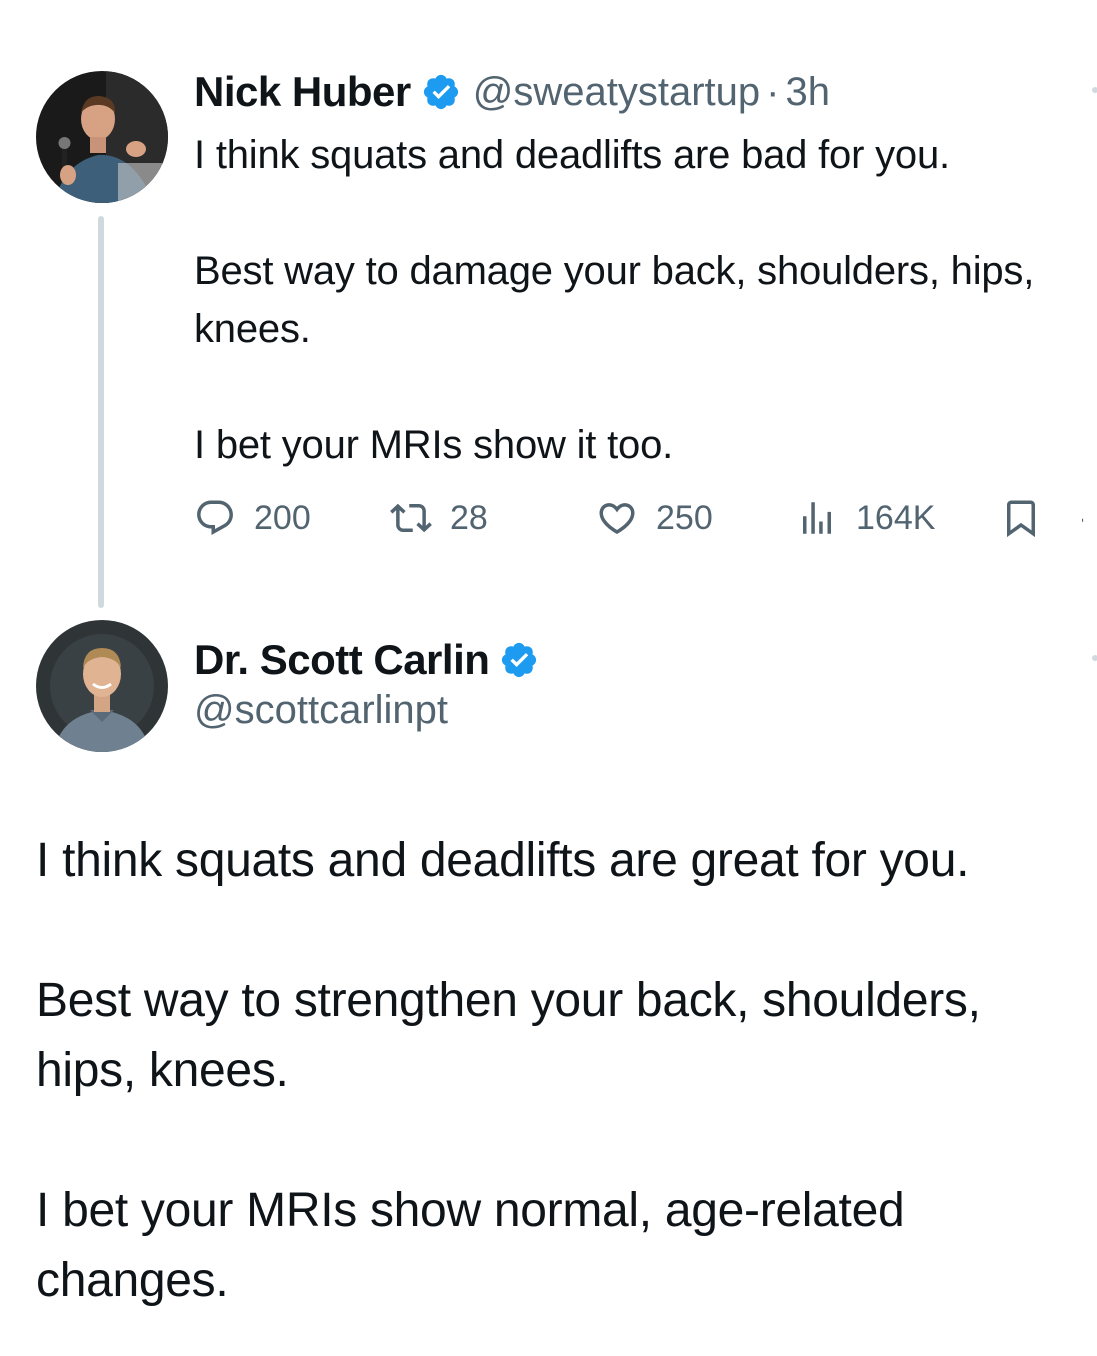  I want to click on tweet-action-bar: 200 28 250 164K, so click(645, 518).